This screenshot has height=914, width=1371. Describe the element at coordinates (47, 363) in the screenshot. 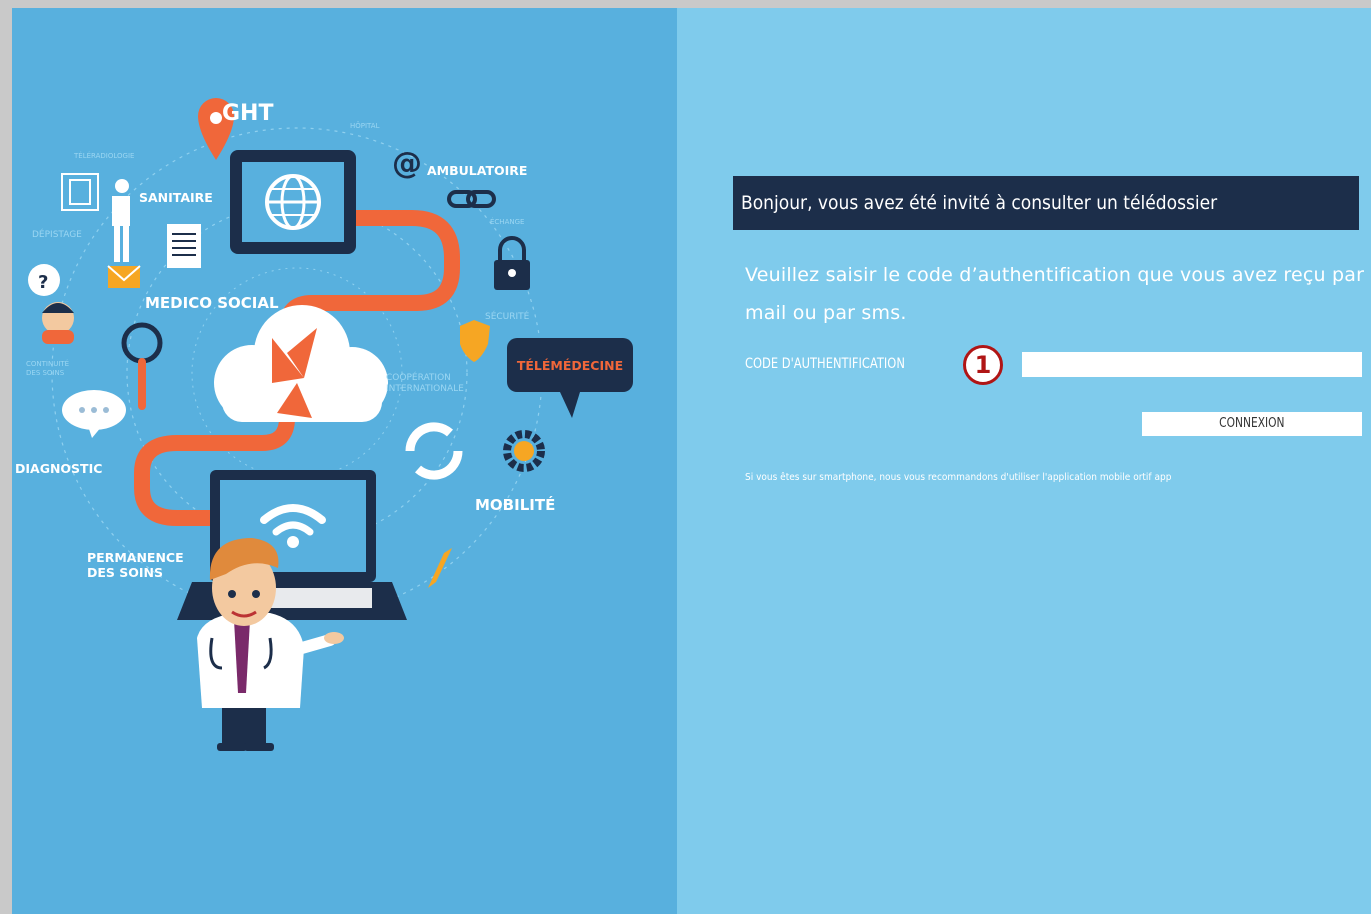

I see `label-continuite-1: CONTINUITÉ` at that location.